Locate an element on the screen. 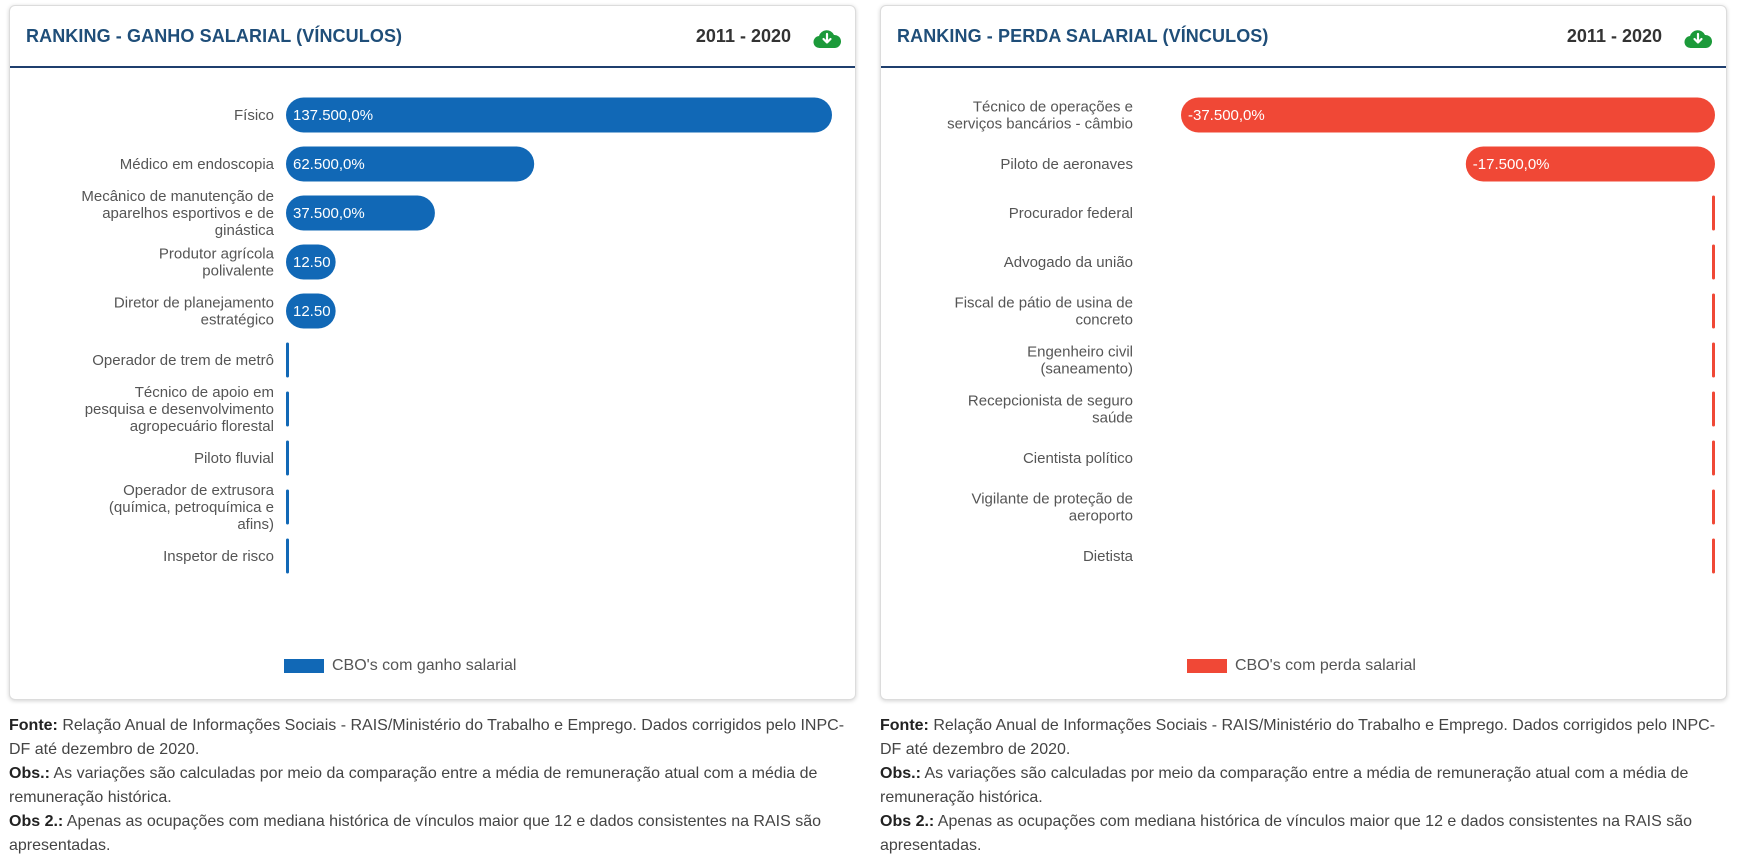  category-label: Vigilante de proteção de aeroporto is located at coordinates (1052, 508).